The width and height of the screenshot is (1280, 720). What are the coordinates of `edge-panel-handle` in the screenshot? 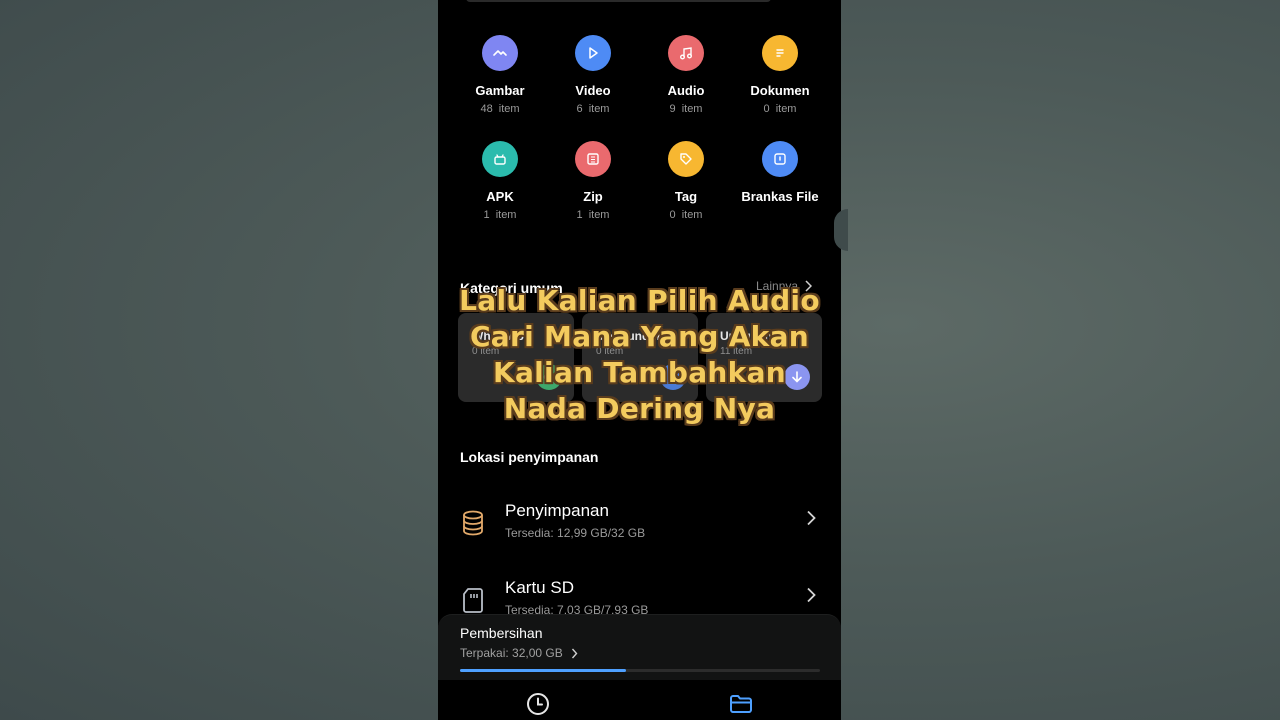 It's located at (841, 230).